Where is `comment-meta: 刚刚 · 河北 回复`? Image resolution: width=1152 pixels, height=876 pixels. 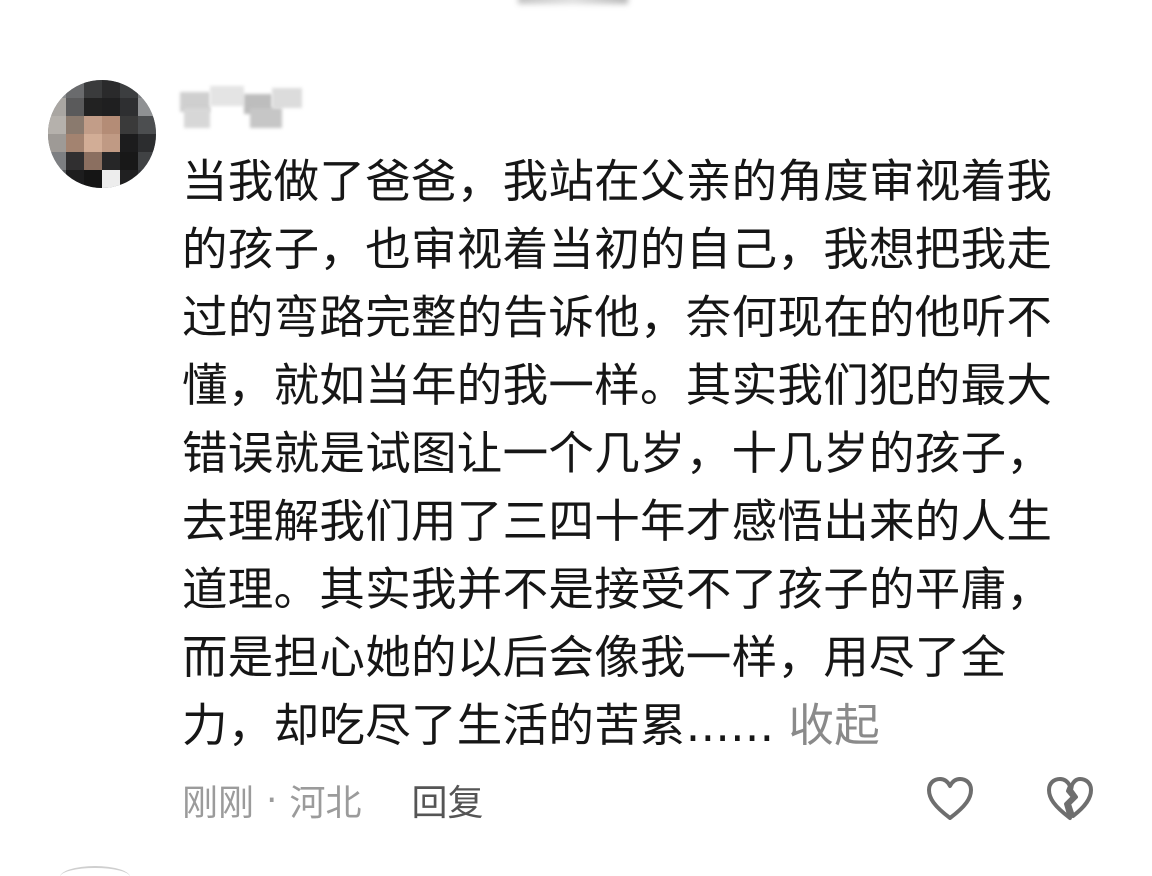 comment-meta: 刚刚 · 河北 回复 is located at coordinates (333, 800).